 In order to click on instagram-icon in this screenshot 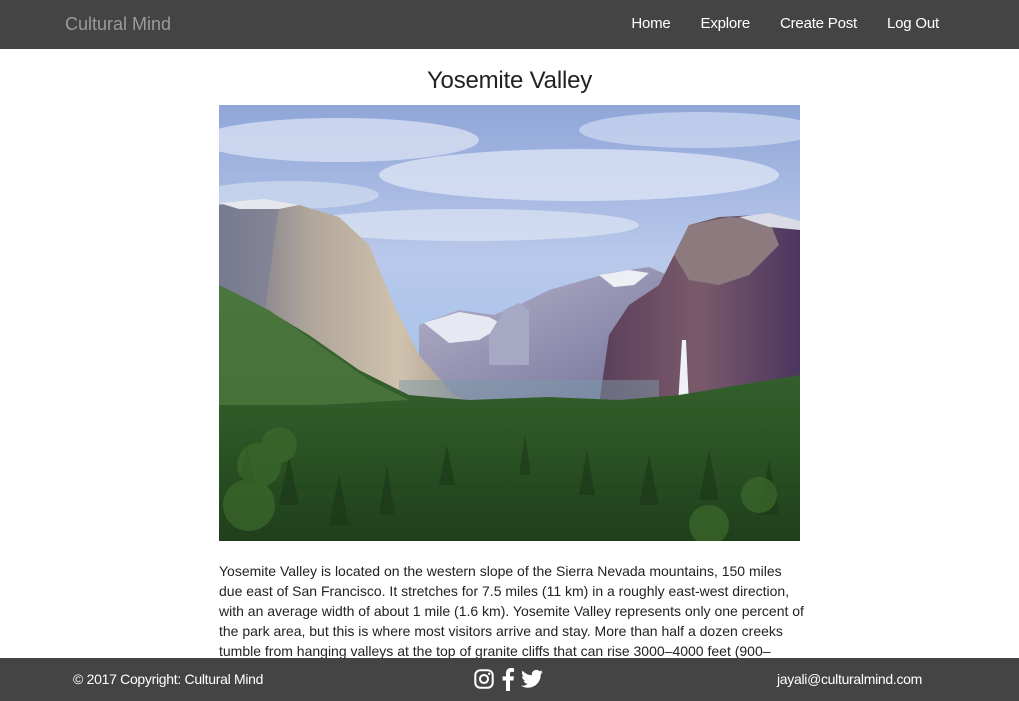, I will do `click(484, 679)`.